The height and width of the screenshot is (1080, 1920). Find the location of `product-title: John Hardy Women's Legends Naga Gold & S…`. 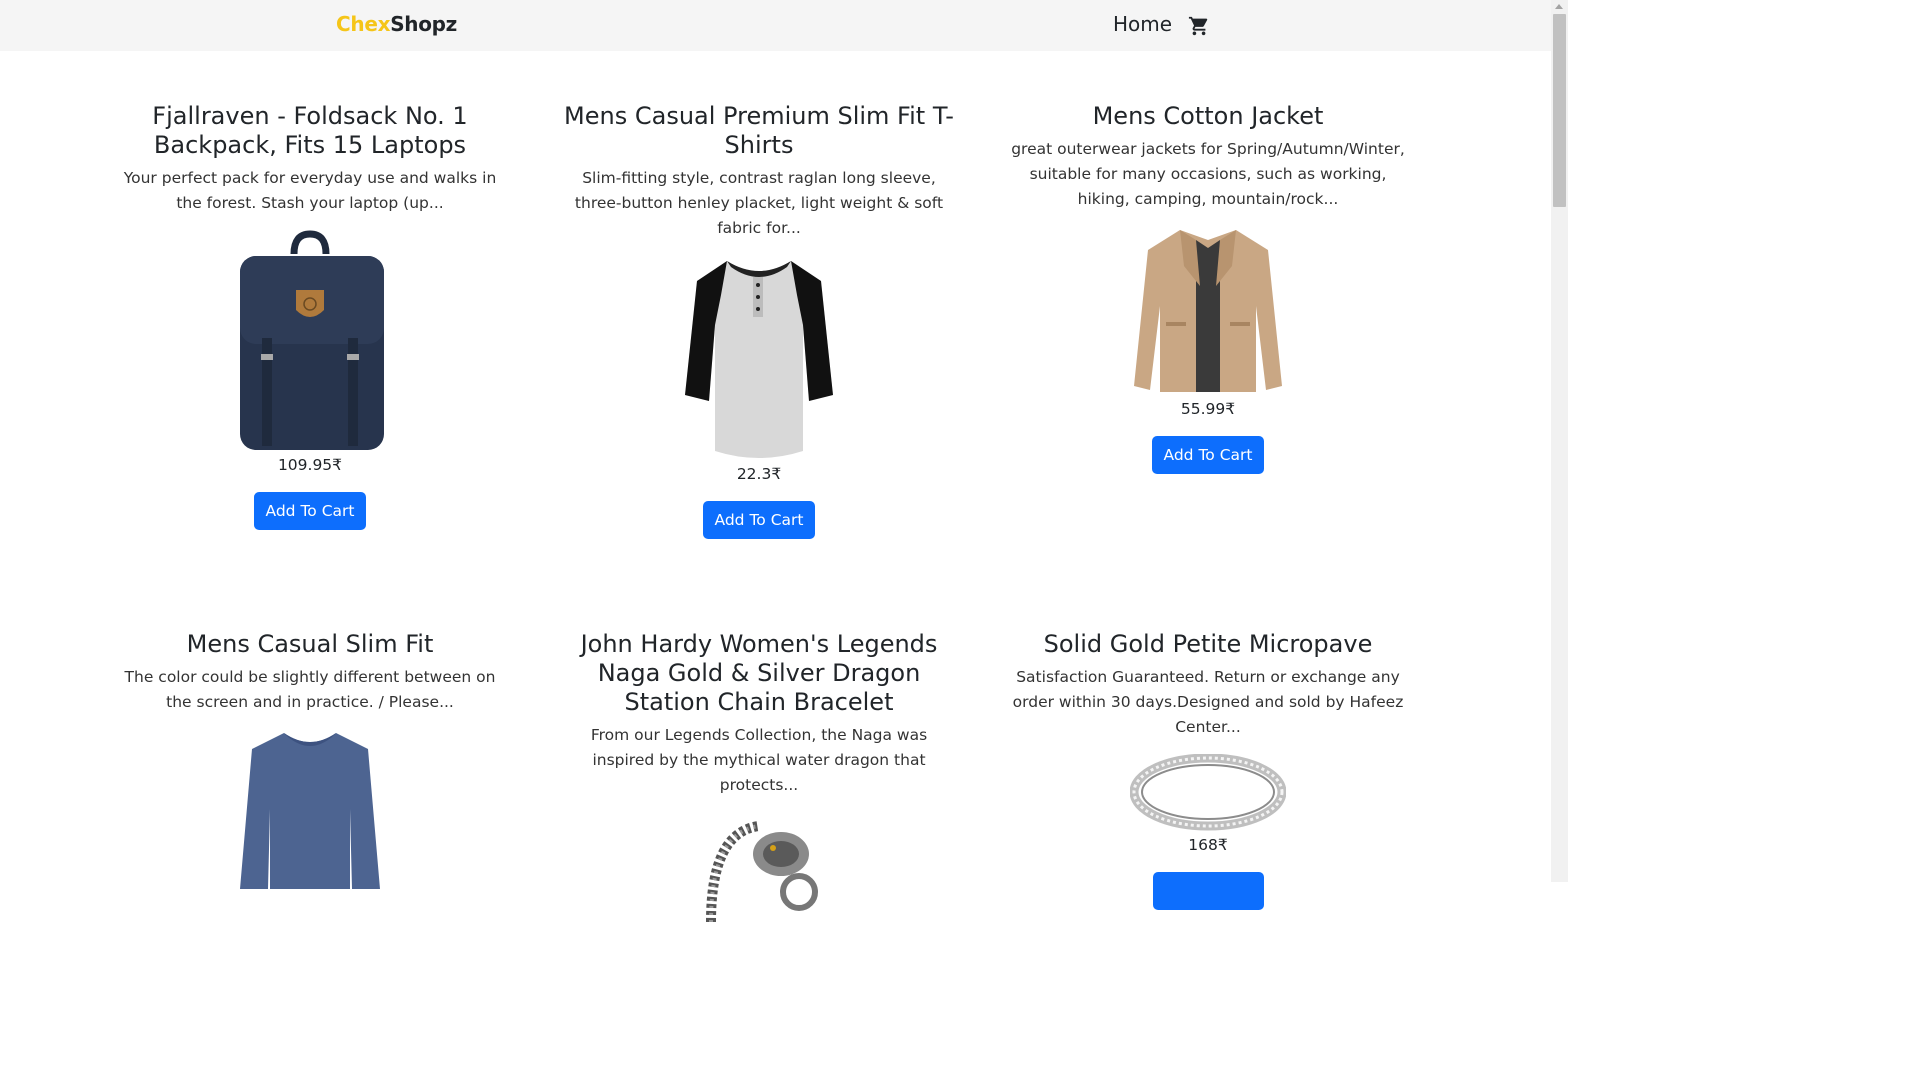

product-title: John Hardy Women's Legends Naga Gold & S… is located at coordinates (759, 673).